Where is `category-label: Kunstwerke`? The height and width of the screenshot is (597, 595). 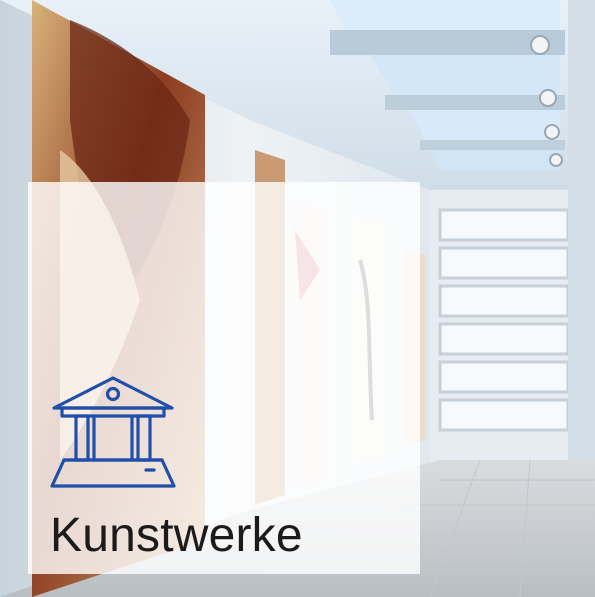 category-label: Kunstwerke is located at coordinates (176, 535).